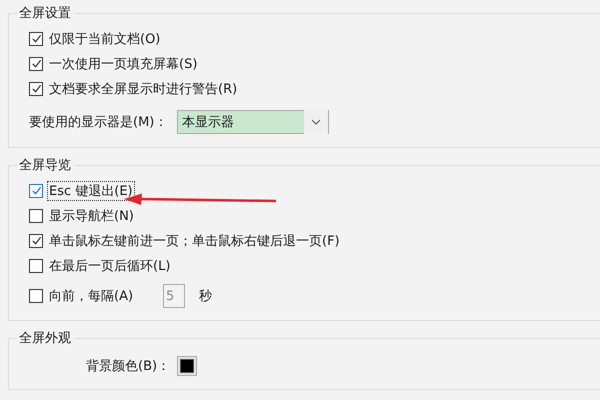  What do you see at coordinates (104, 38) in the screenshot?
I see `checkbox-label: 仅限于当前文档(O)` at bounding box center [104, 38].